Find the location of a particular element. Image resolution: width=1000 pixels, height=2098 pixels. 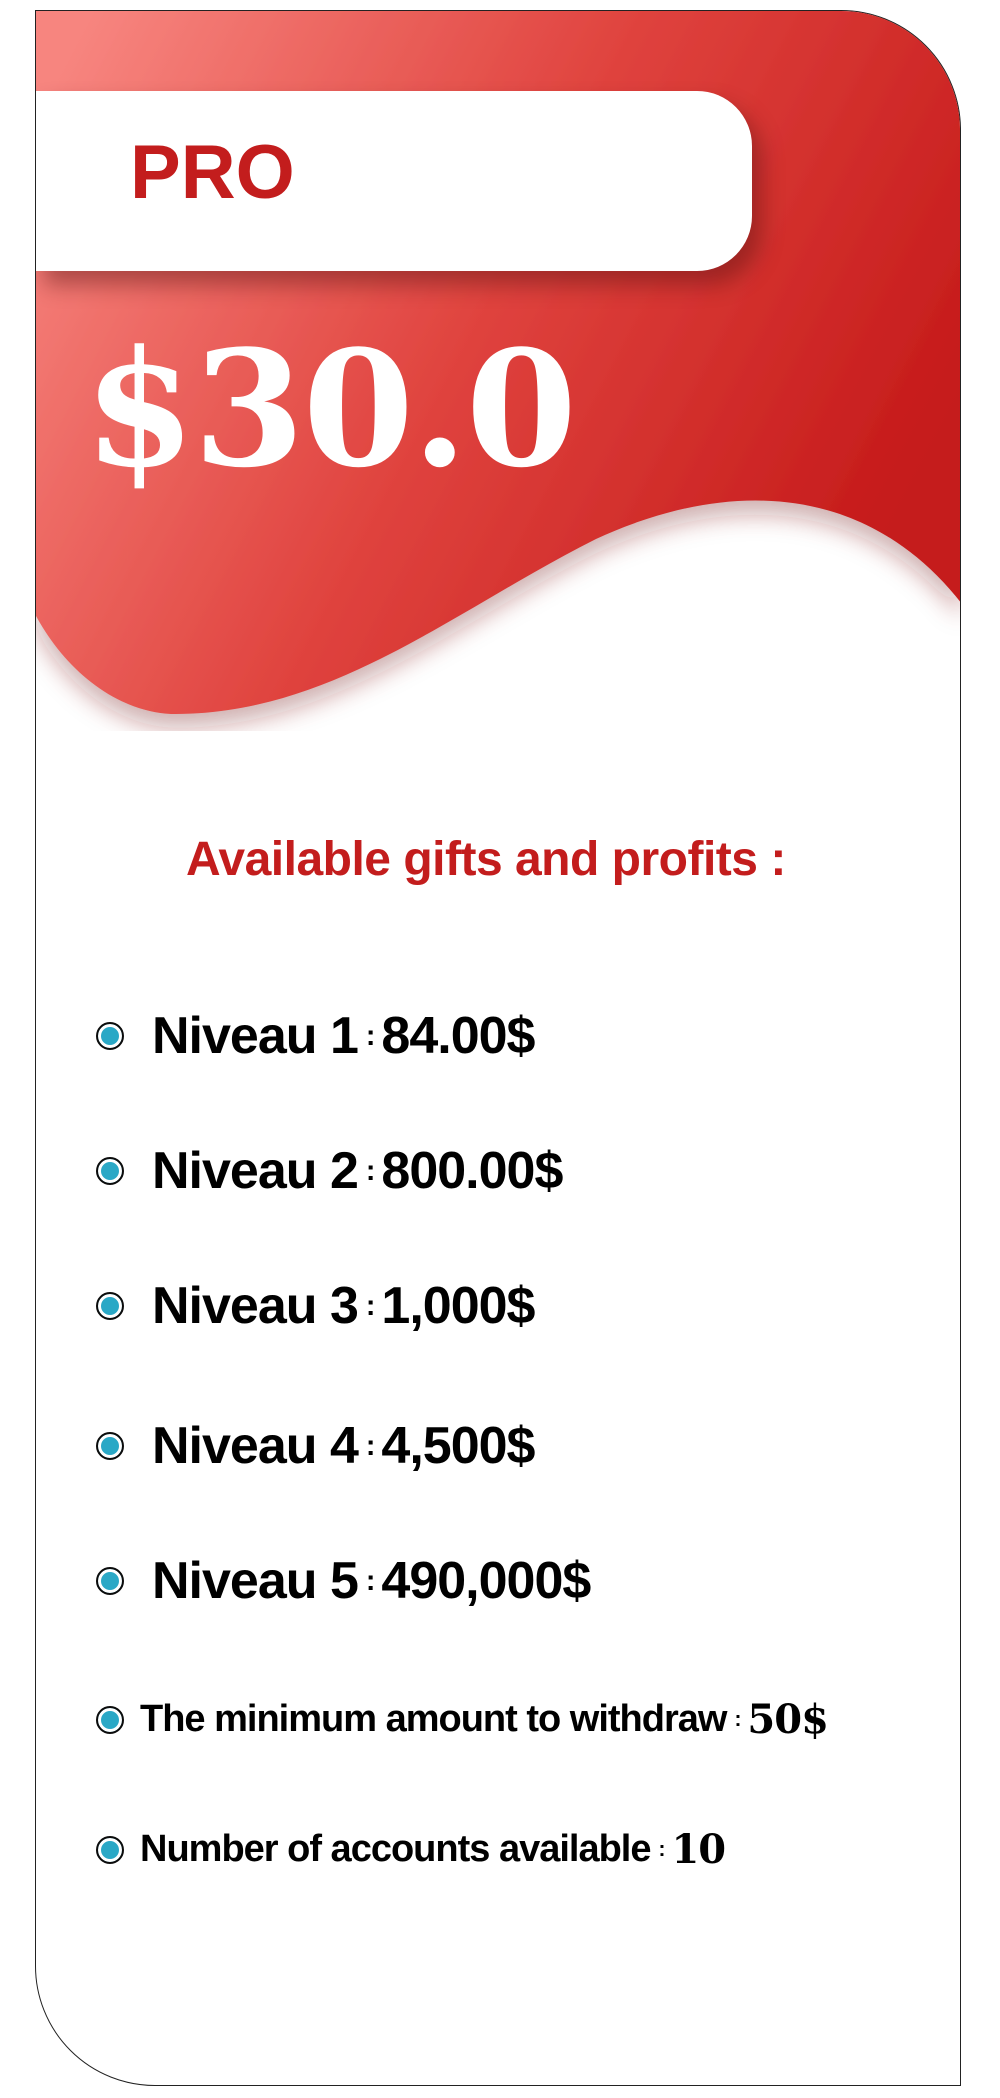

feature-level-1: Niveau 1 : 84.00$ is located at coordinates (315, 1036).